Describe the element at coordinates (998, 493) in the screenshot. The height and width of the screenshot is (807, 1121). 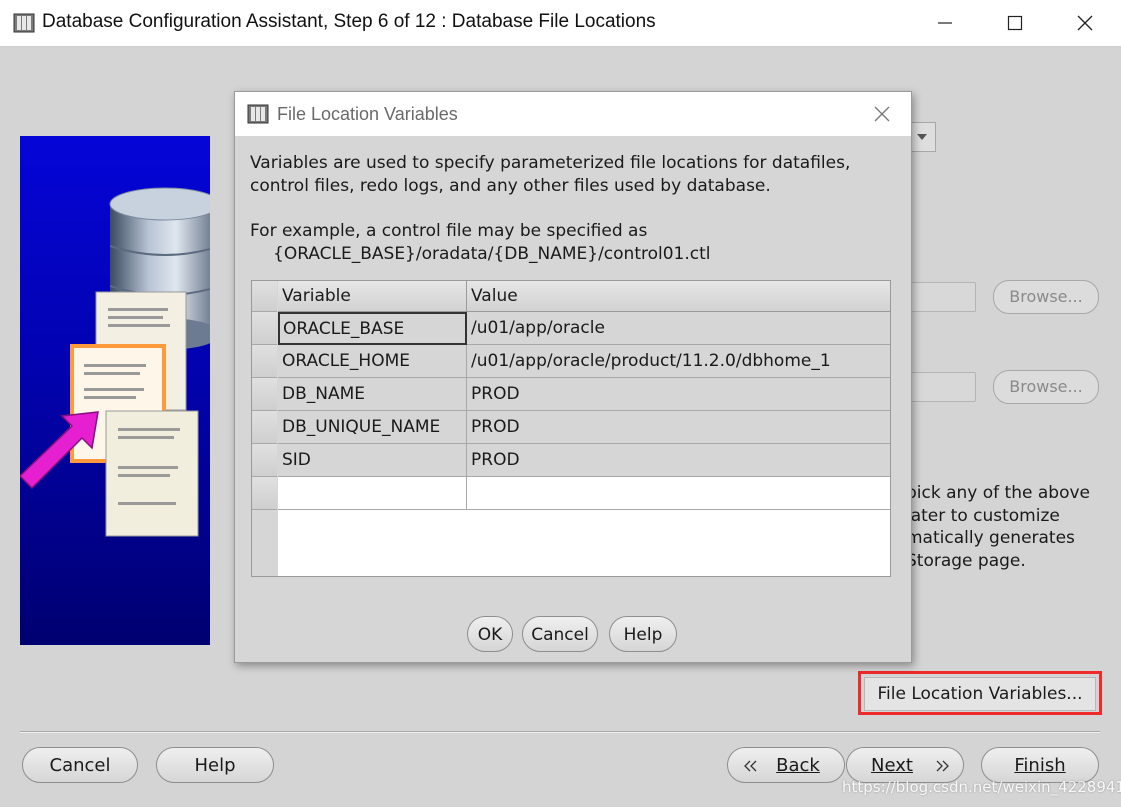
I see `info-text-line-1: pick any of the above` at that location.